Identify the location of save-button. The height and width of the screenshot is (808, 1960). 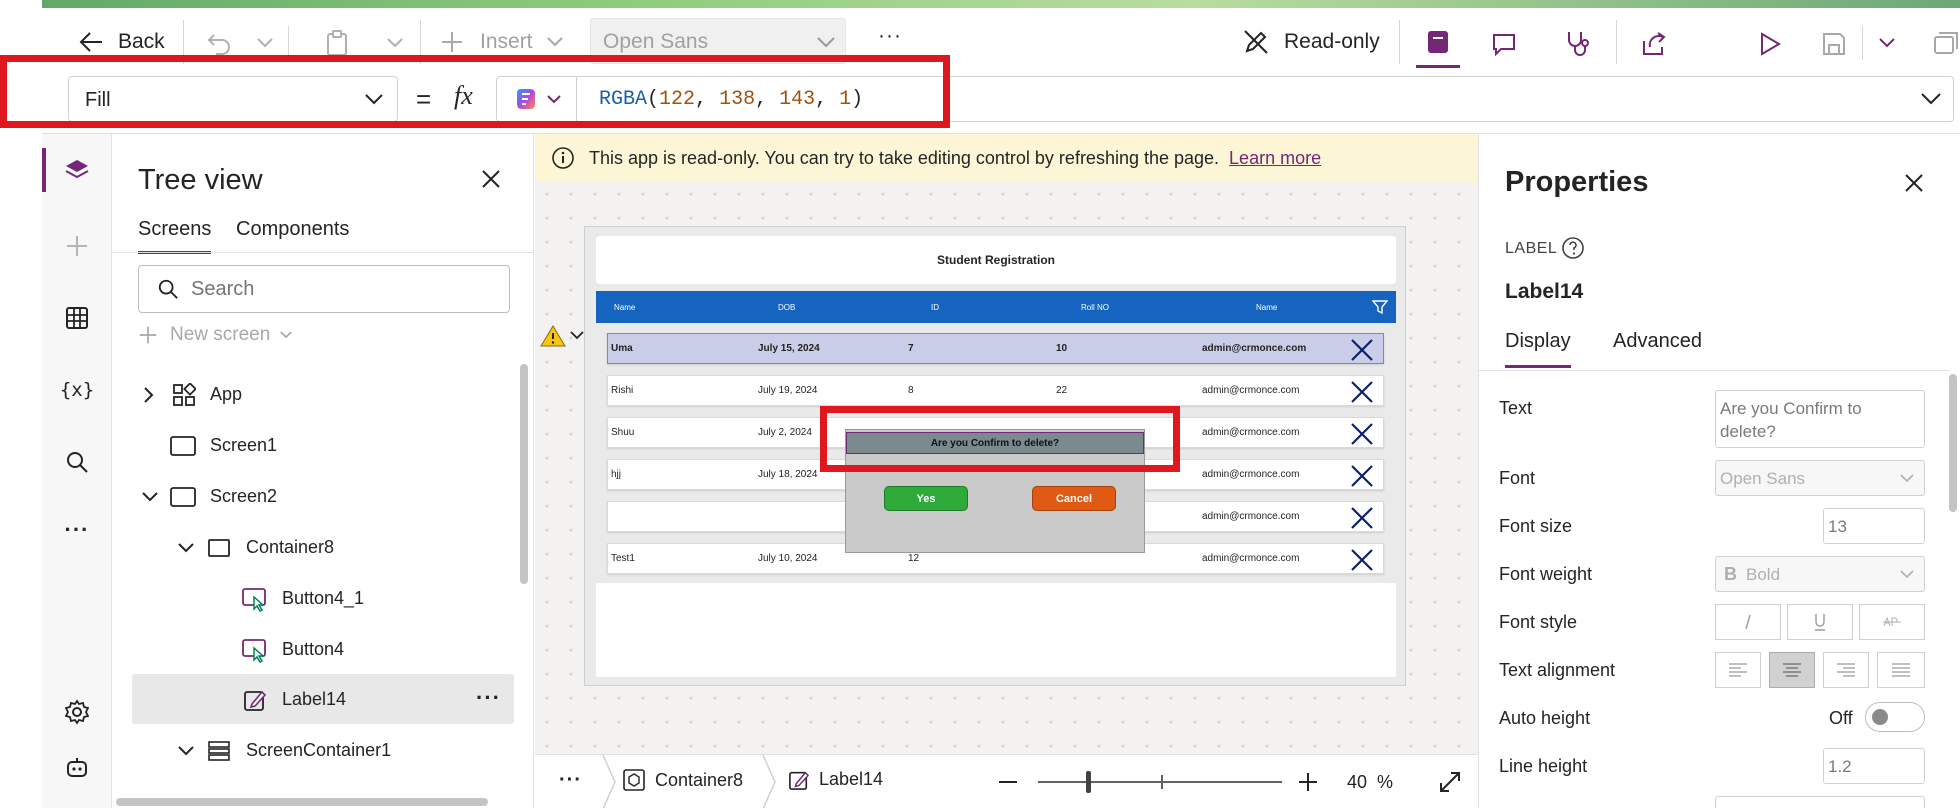
(1834, 44).